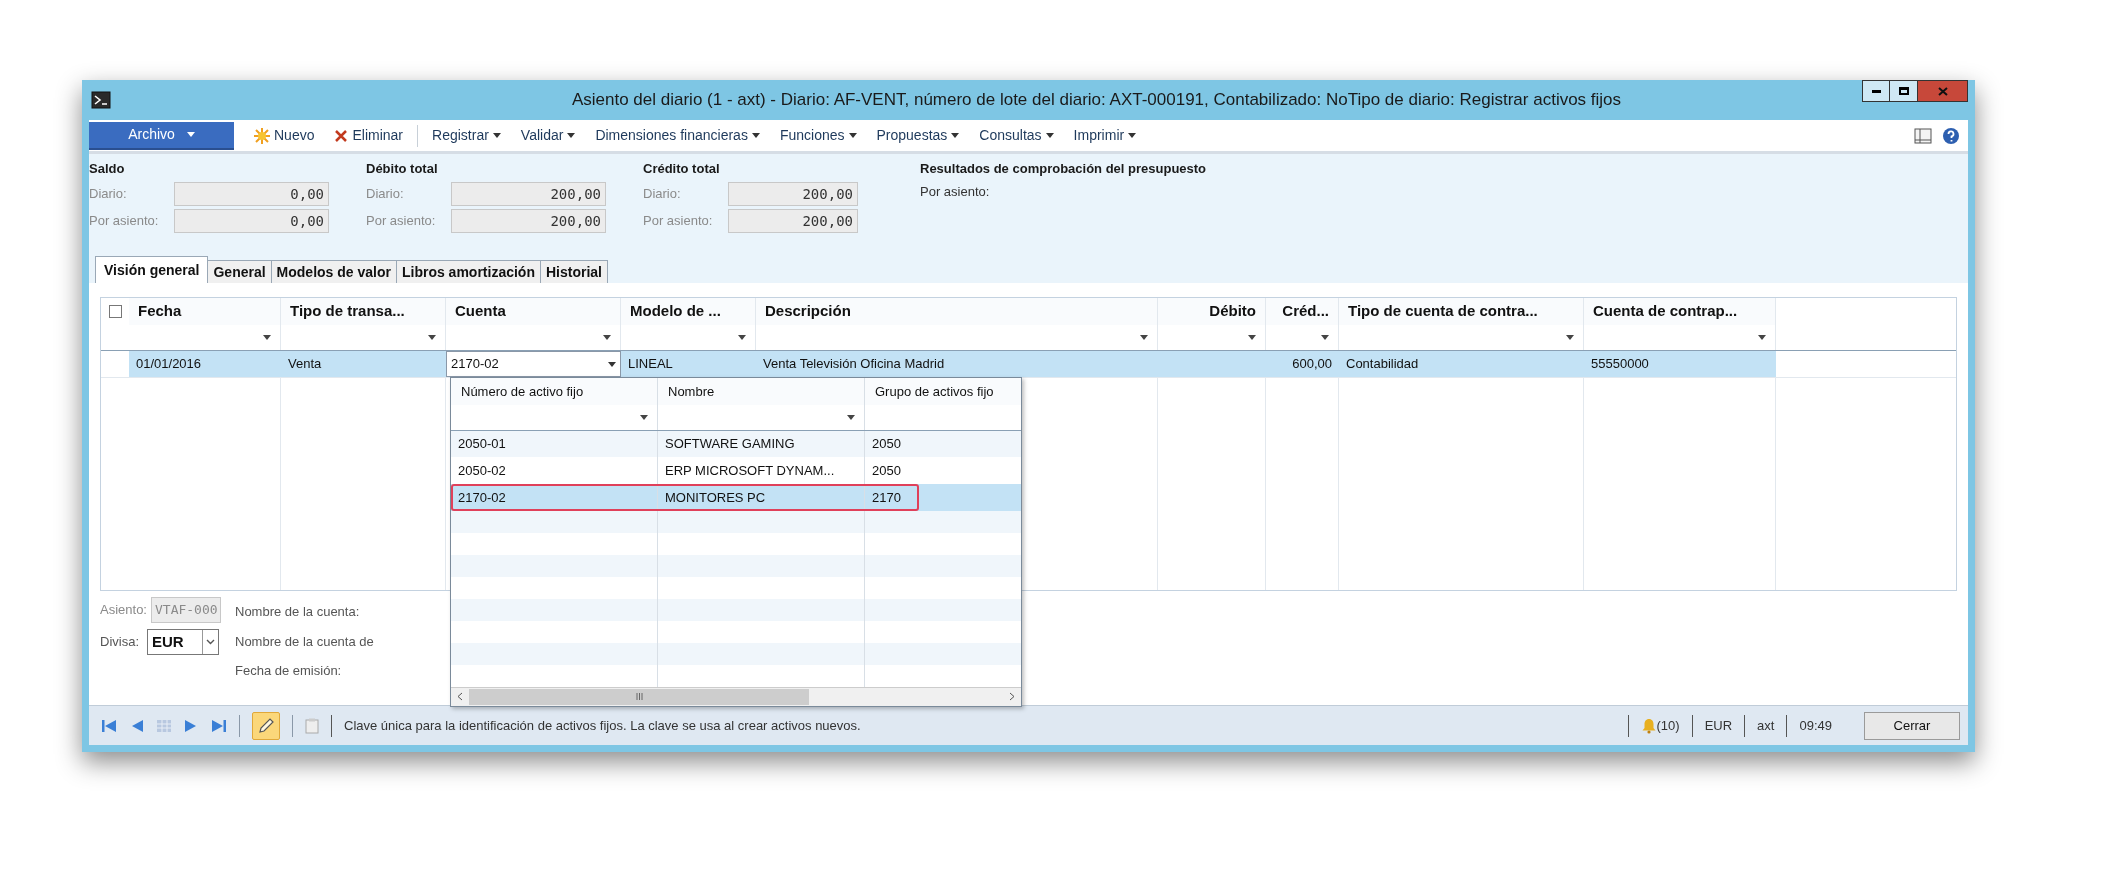  I want to click on table-cell-text: 01/01/2016, so click(169, 364).